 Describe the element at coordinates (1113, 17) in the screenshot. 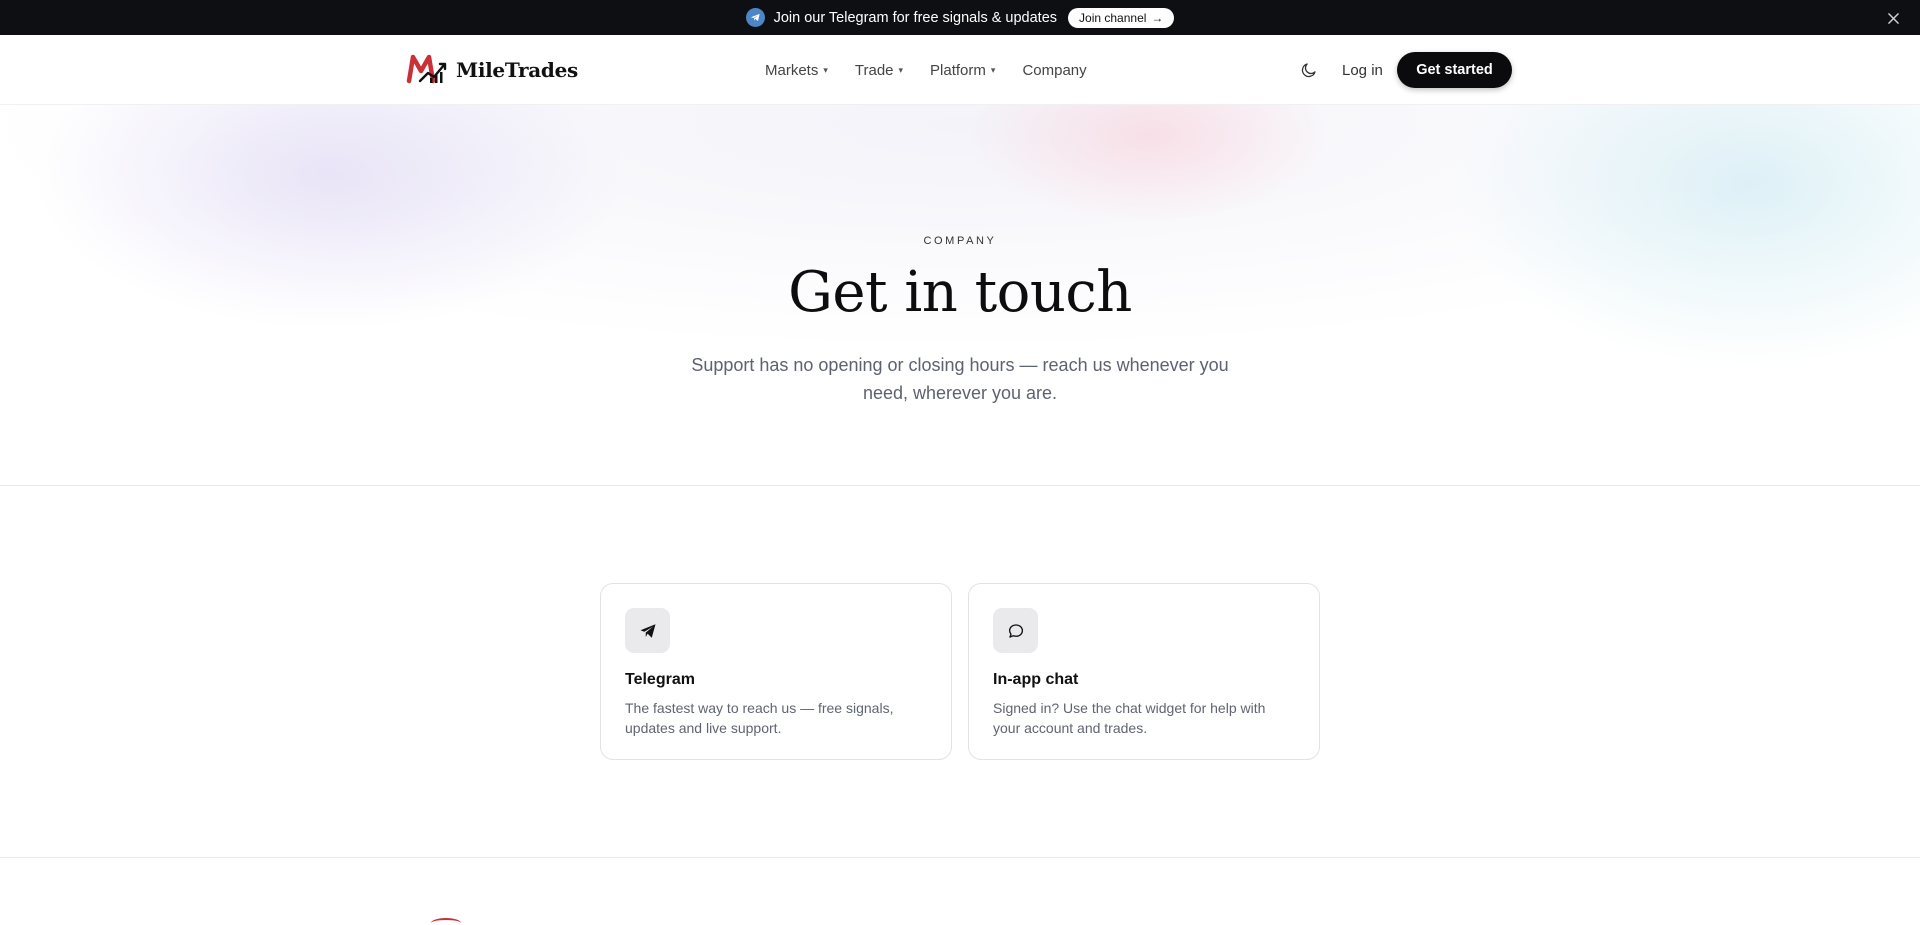

I see `join-channel-label: Join channel` at that location.